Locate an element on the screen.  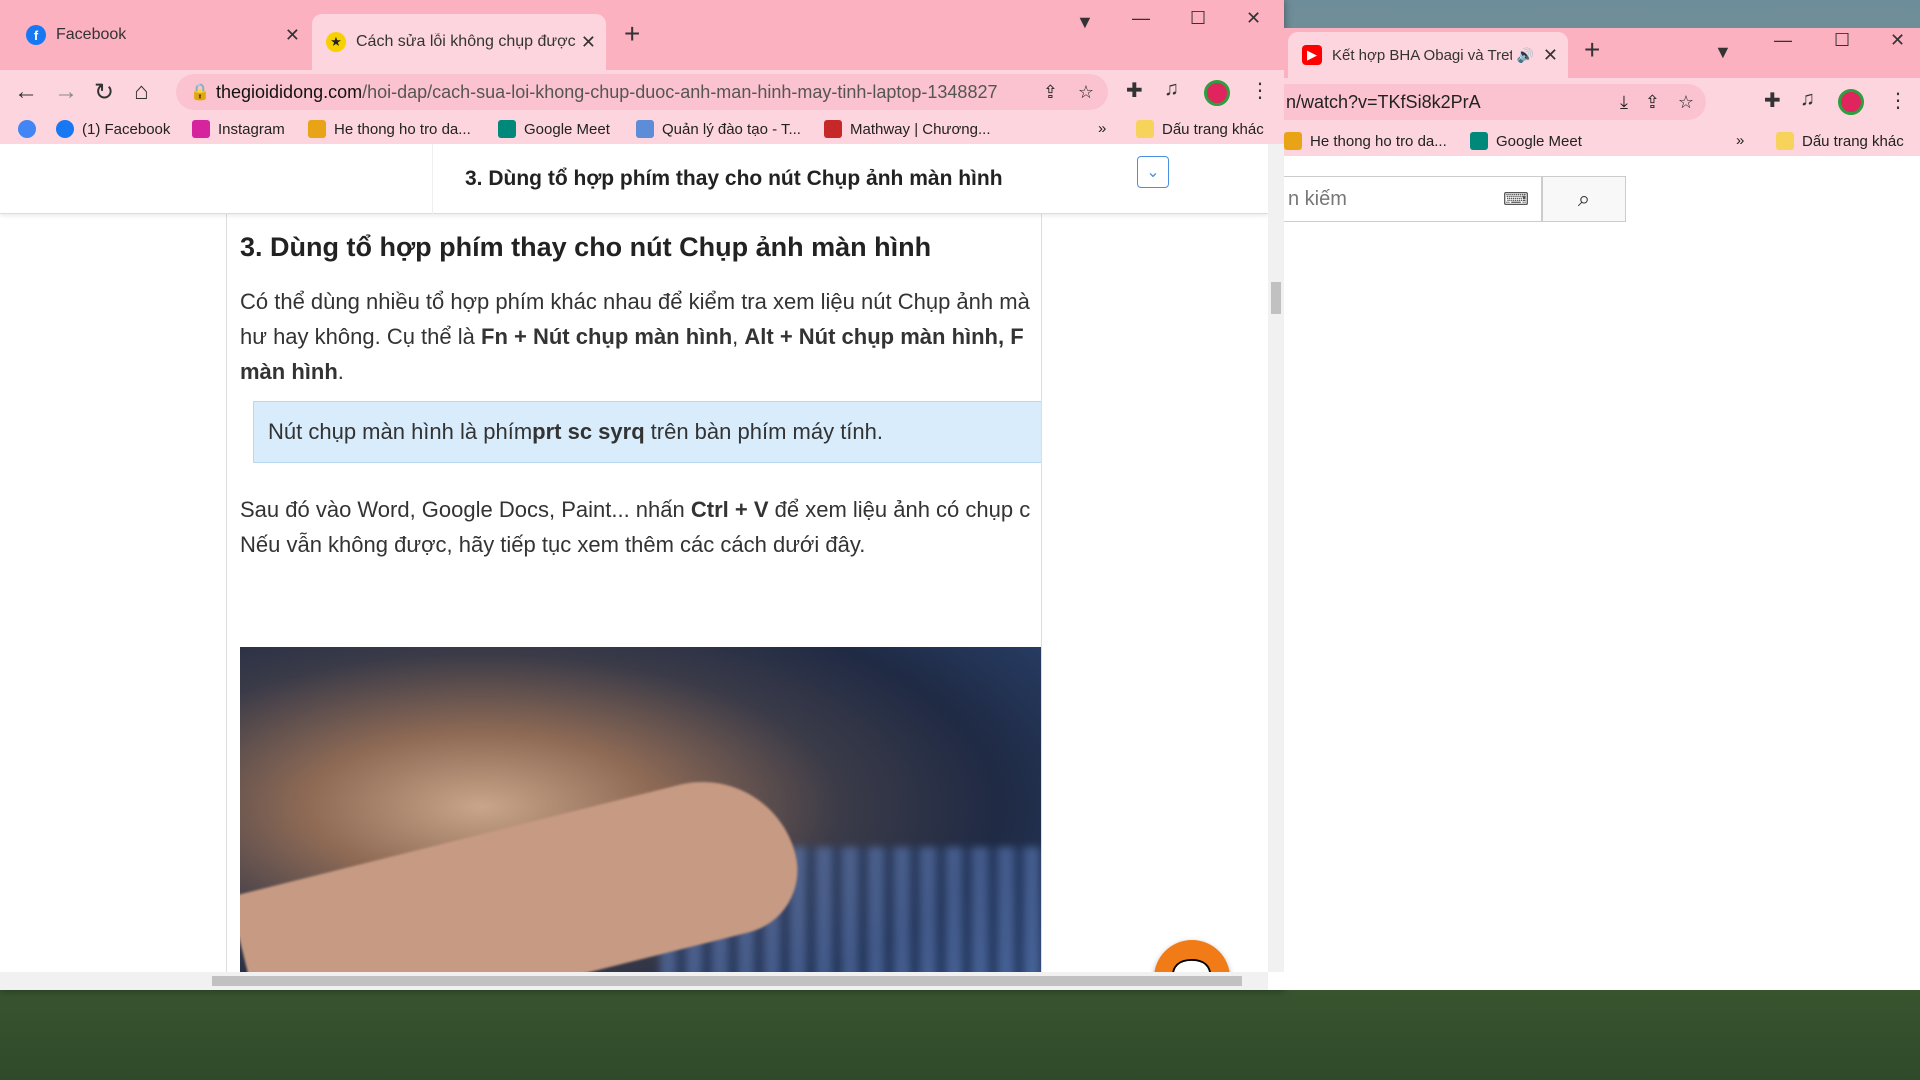
search-button: ⌕ is located at coordinates (1584, 199).